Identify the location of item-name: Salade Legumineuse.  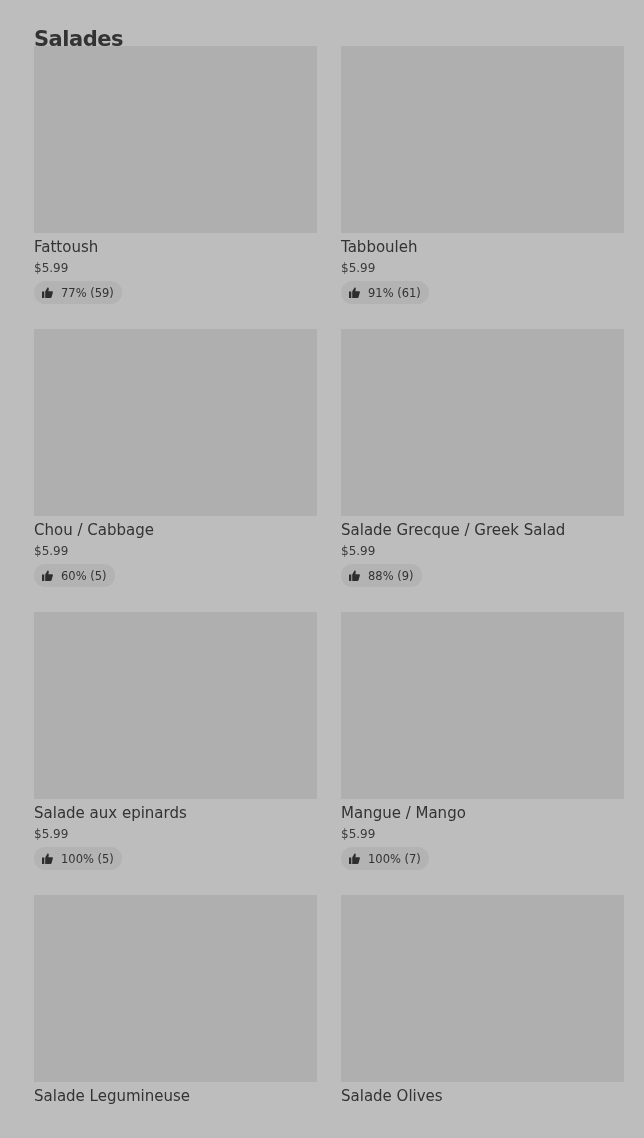
(112, 1096).